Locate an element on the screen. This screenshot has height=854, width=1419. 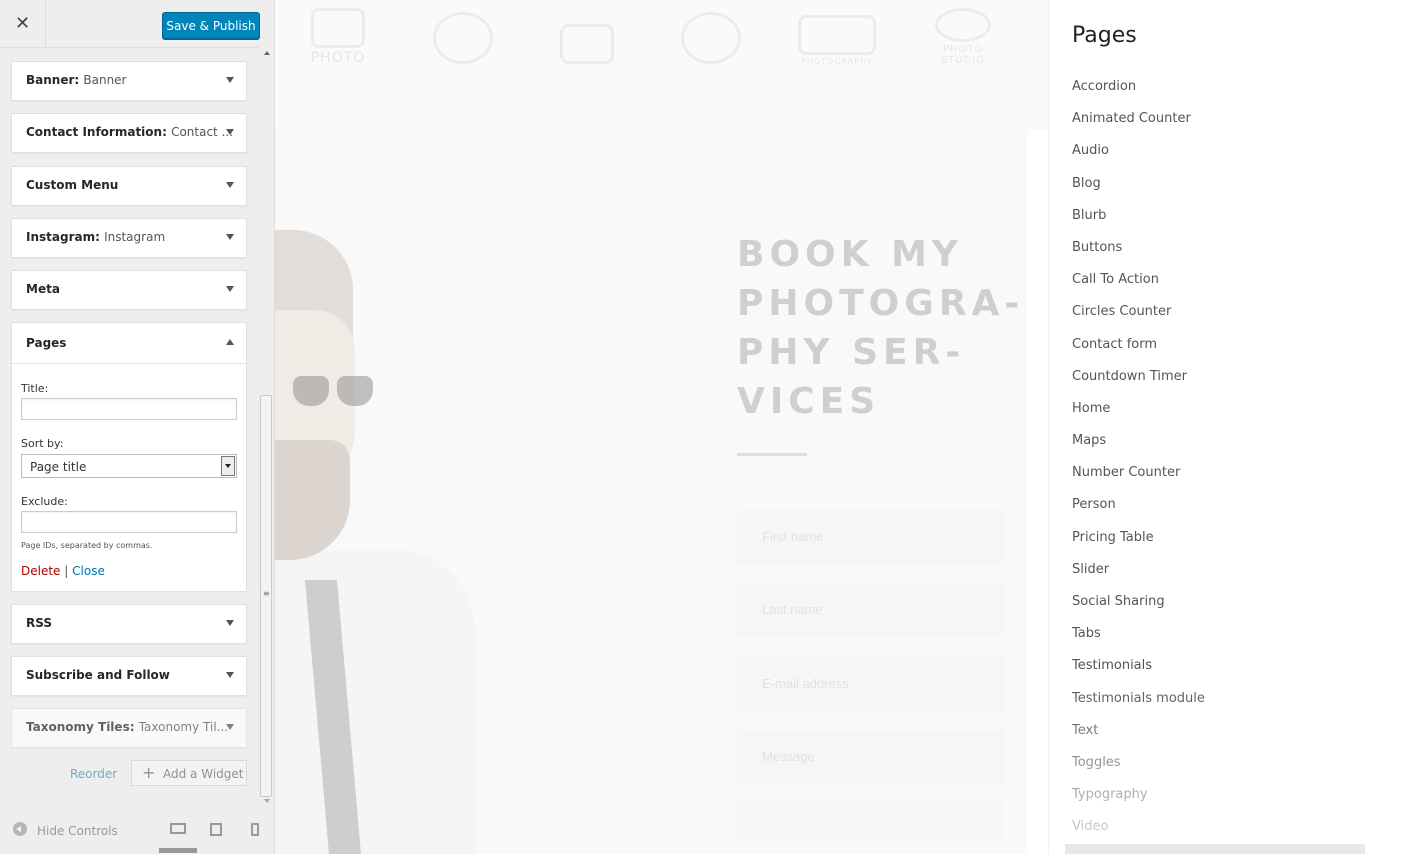
sortby-value: Page title is located at coordinates (58, 467).